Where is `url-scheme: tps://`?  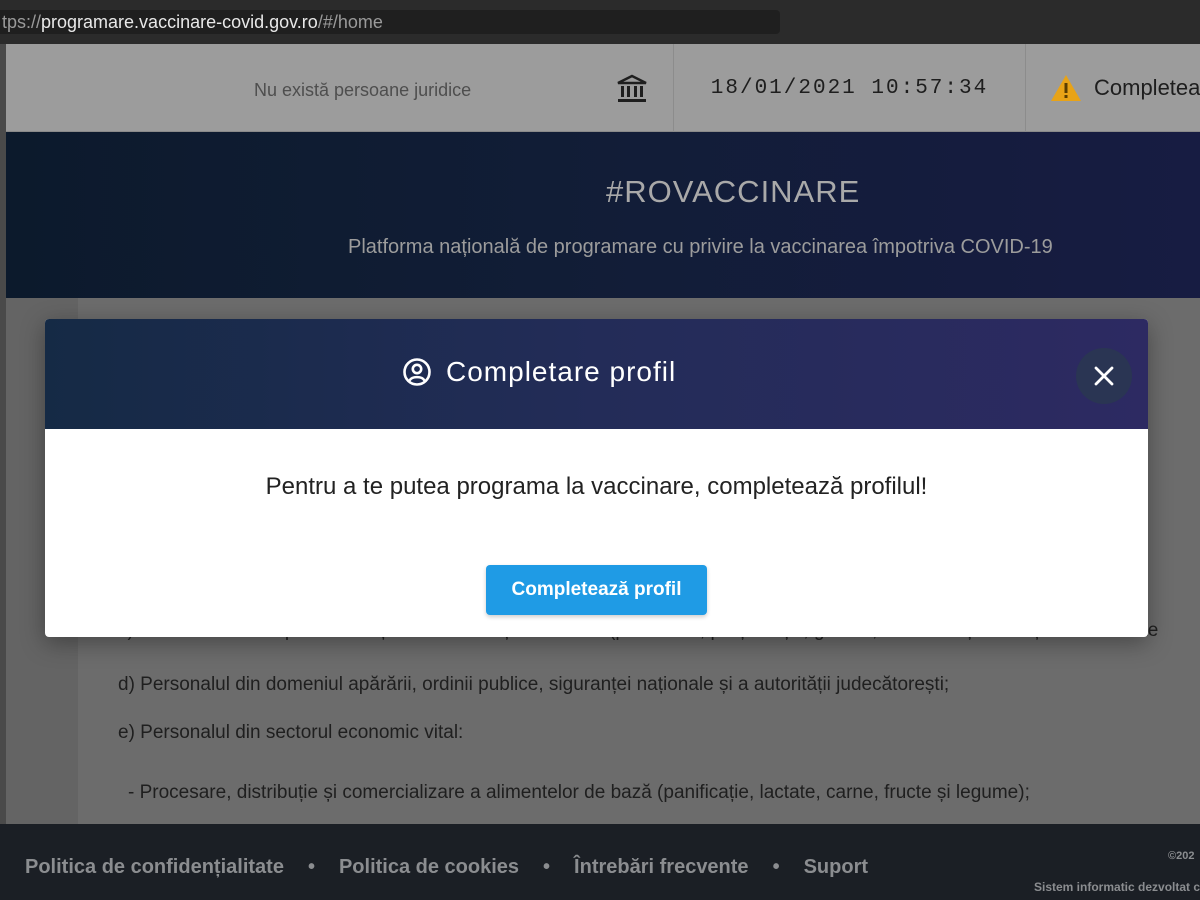
url-scheme: tps:// is located at coordinates (22, 22).